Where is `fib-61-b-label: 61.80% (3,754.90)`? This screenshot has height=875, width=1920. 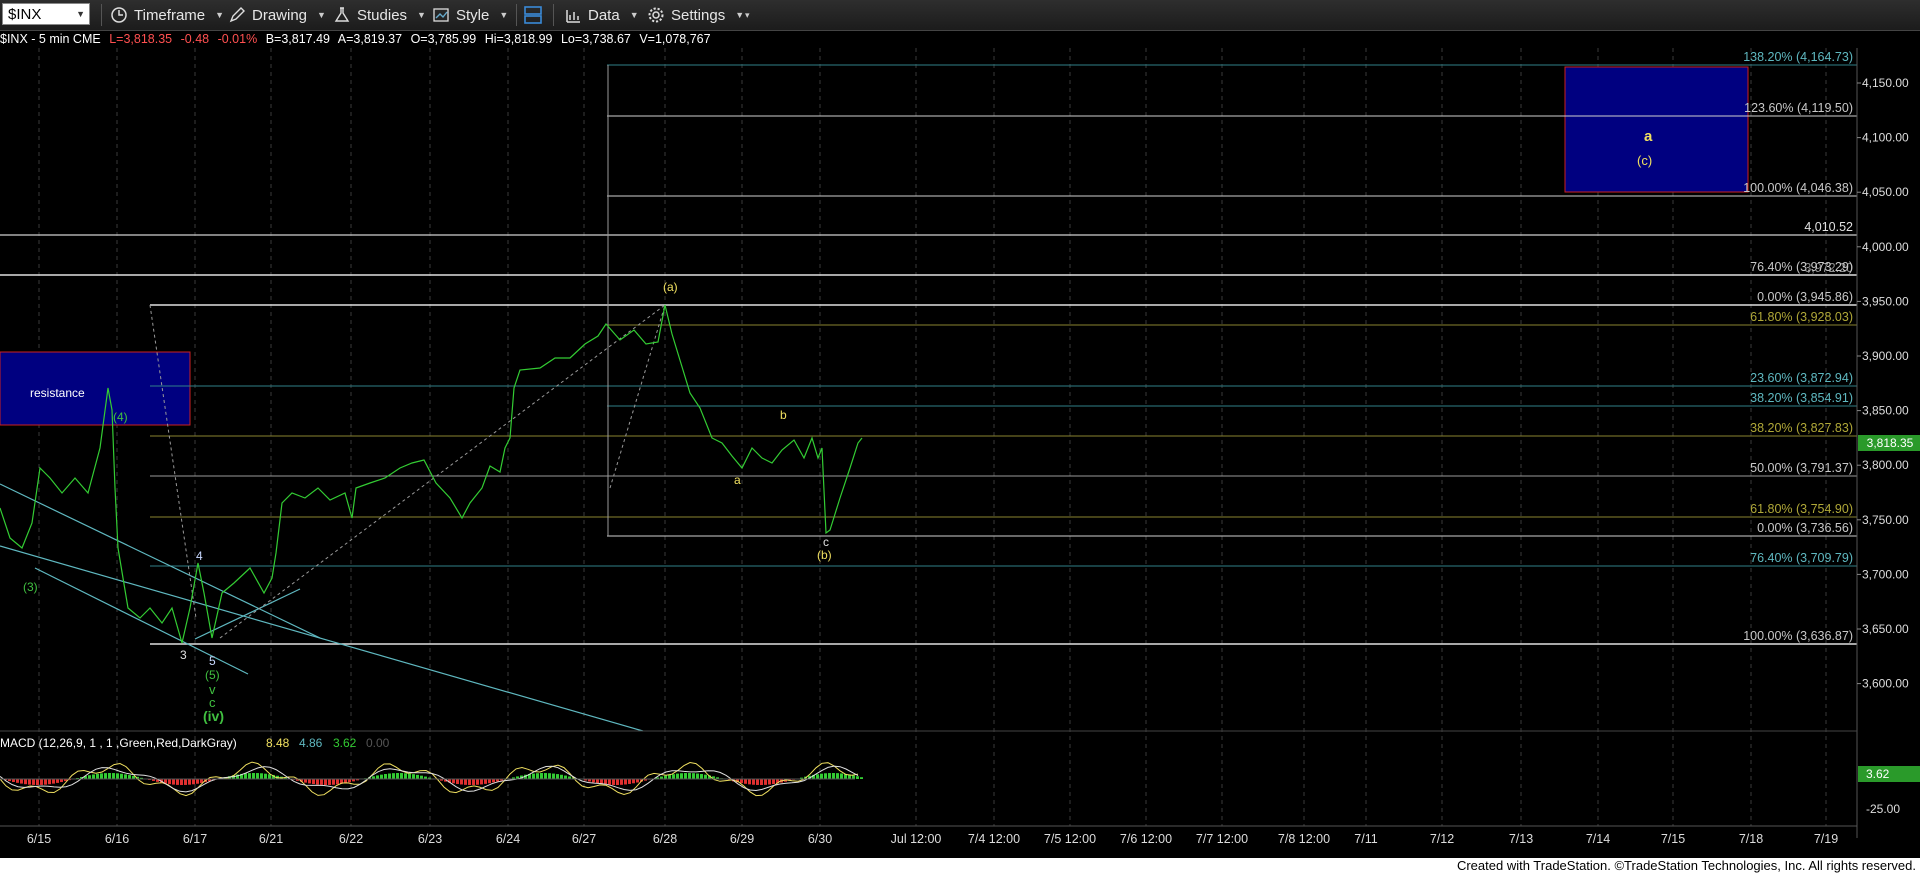
fib-61-b-label: 61.80% (3,754.90) is located at coordinates (1801, 509).